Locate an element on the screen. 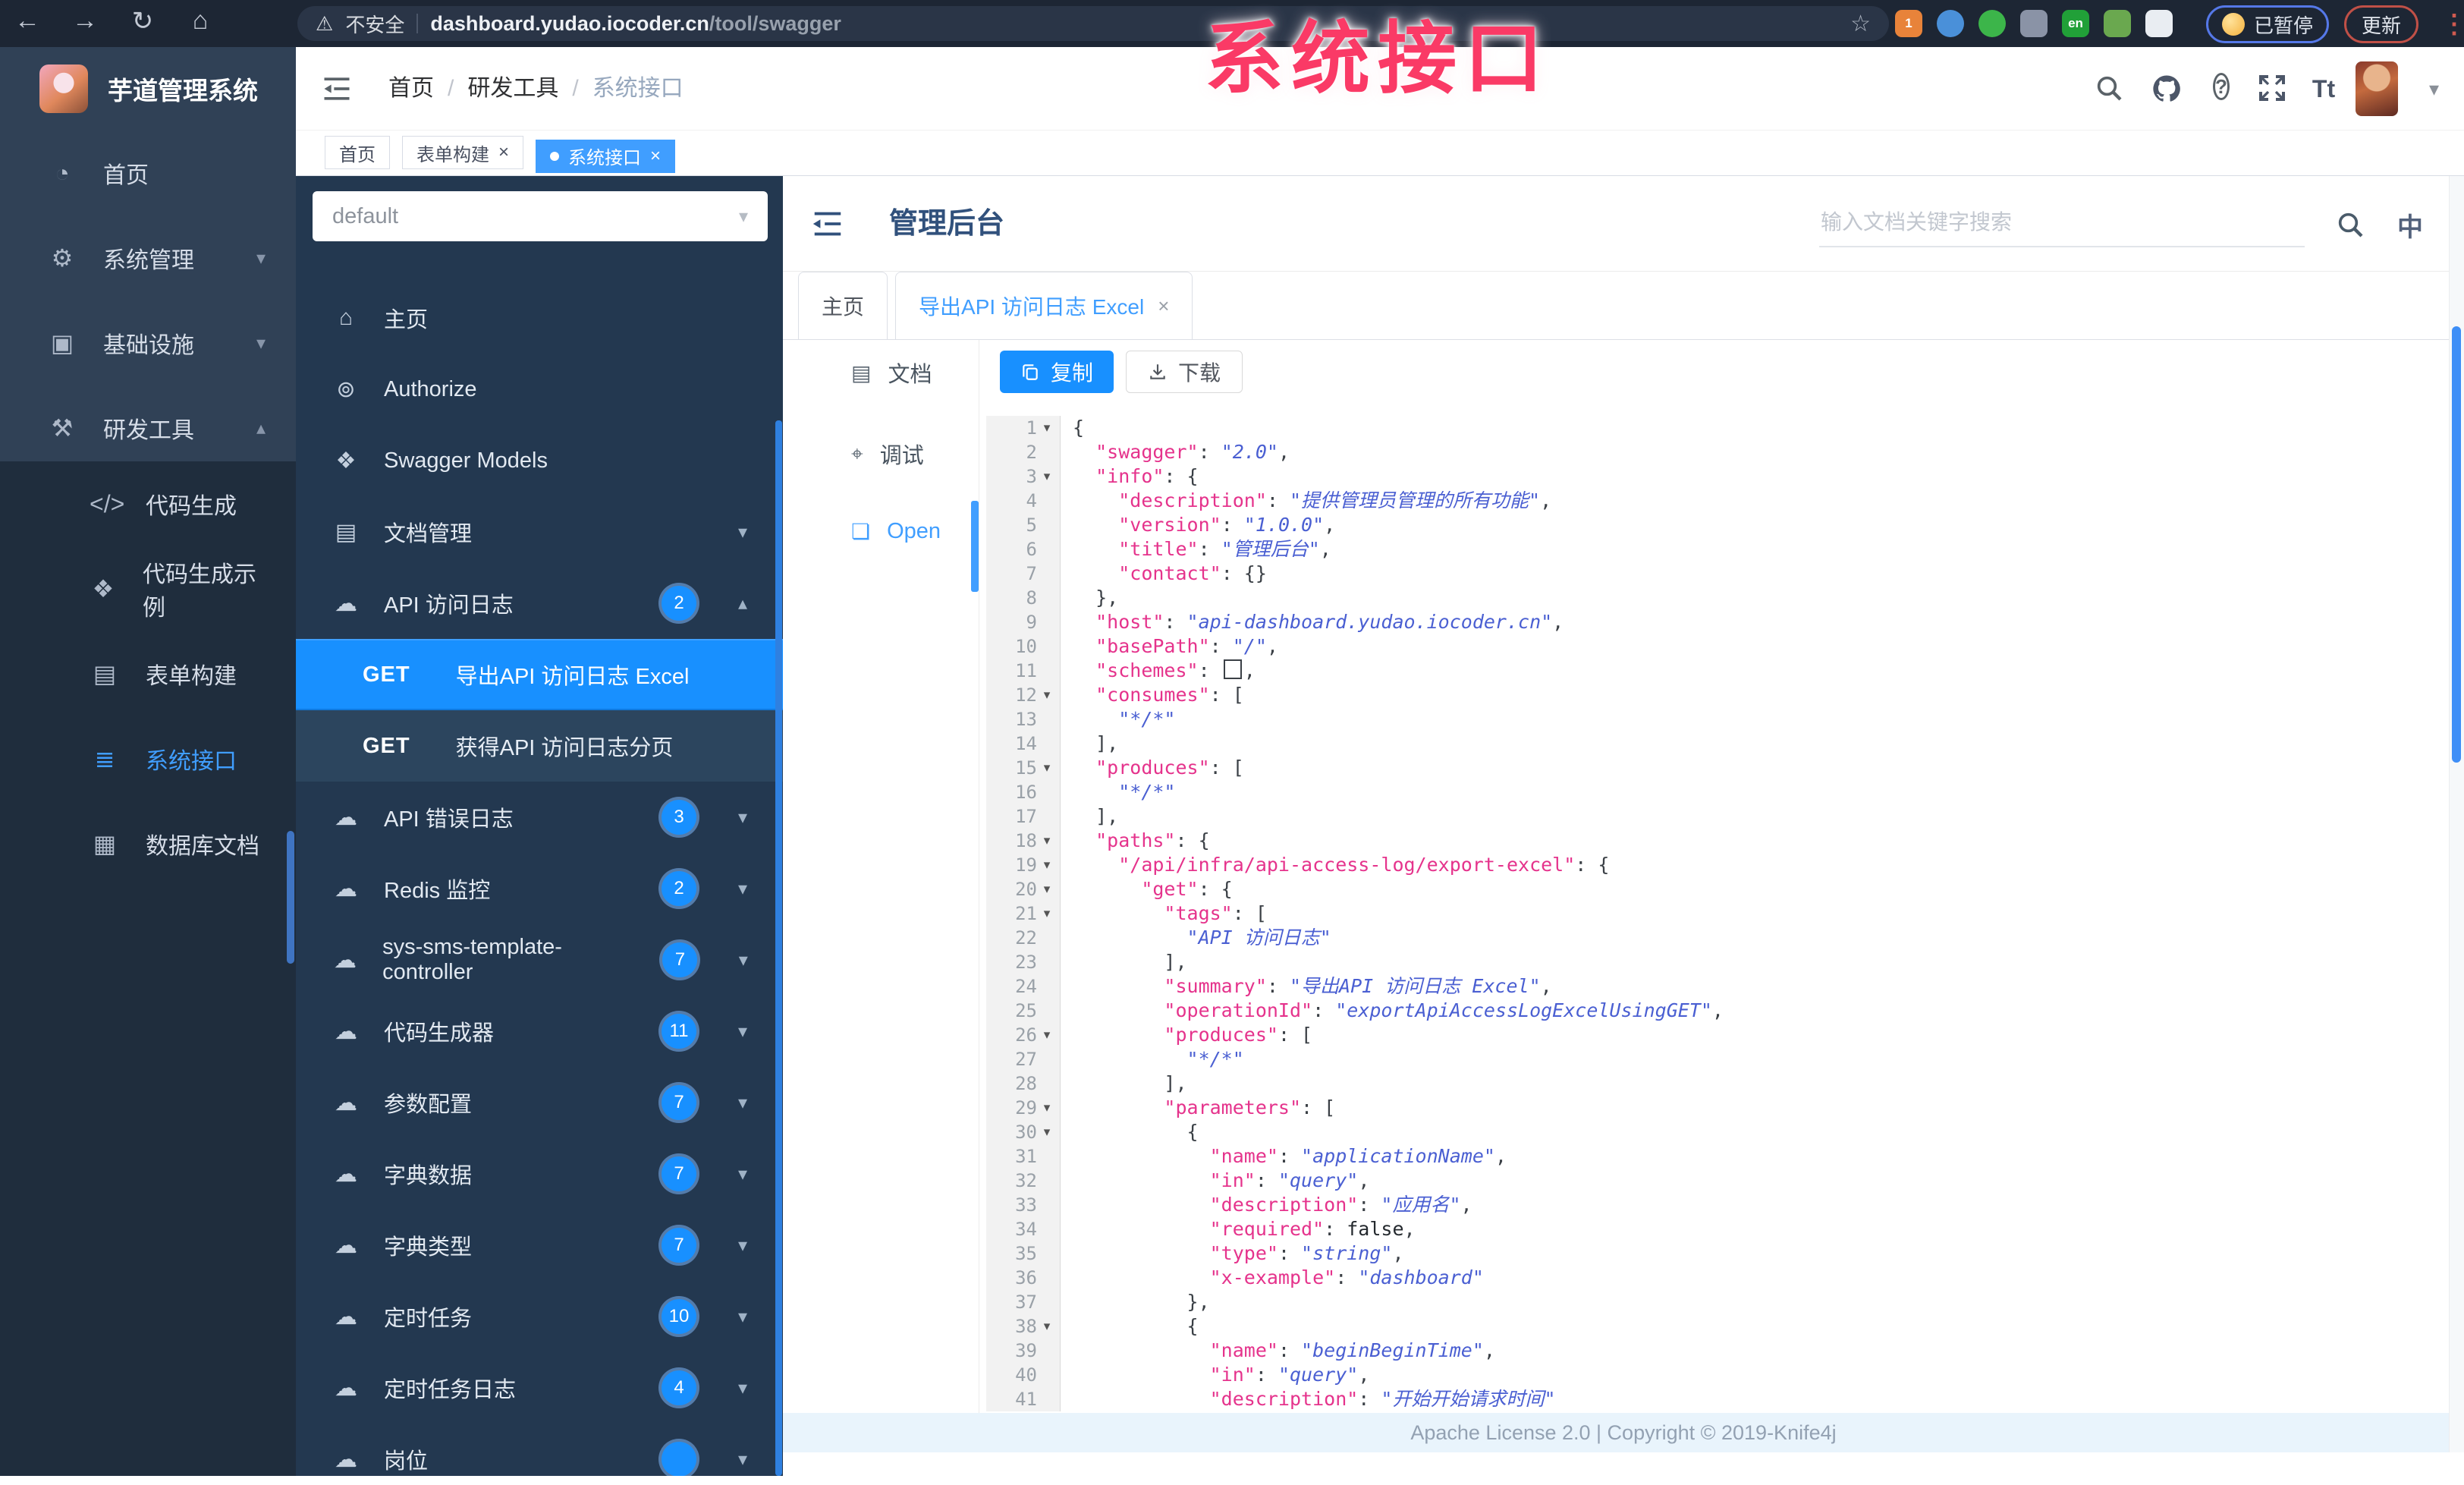 This screenshot has height=1485, width=2464. doc-tab: 导出API 访问日志 Excel × is located at coordinates (1044, 305).